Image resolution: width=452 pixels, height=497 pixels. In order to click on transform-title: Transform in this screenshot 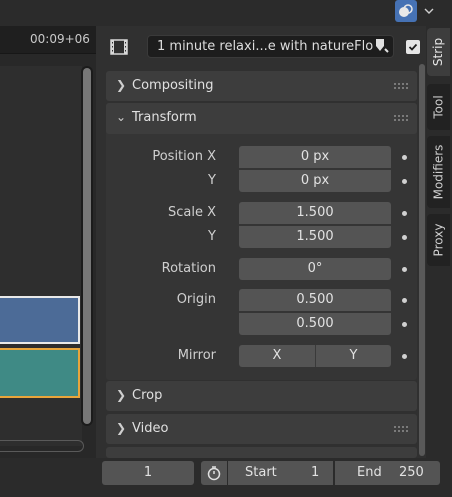, I will do `click(164, 117)`.